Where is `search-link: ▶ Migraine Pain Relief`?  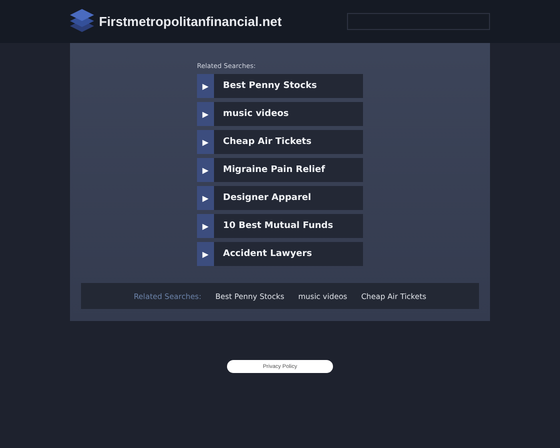 search-link: ▶ Migraine Pain Relief is located at coordinates (280, 170).